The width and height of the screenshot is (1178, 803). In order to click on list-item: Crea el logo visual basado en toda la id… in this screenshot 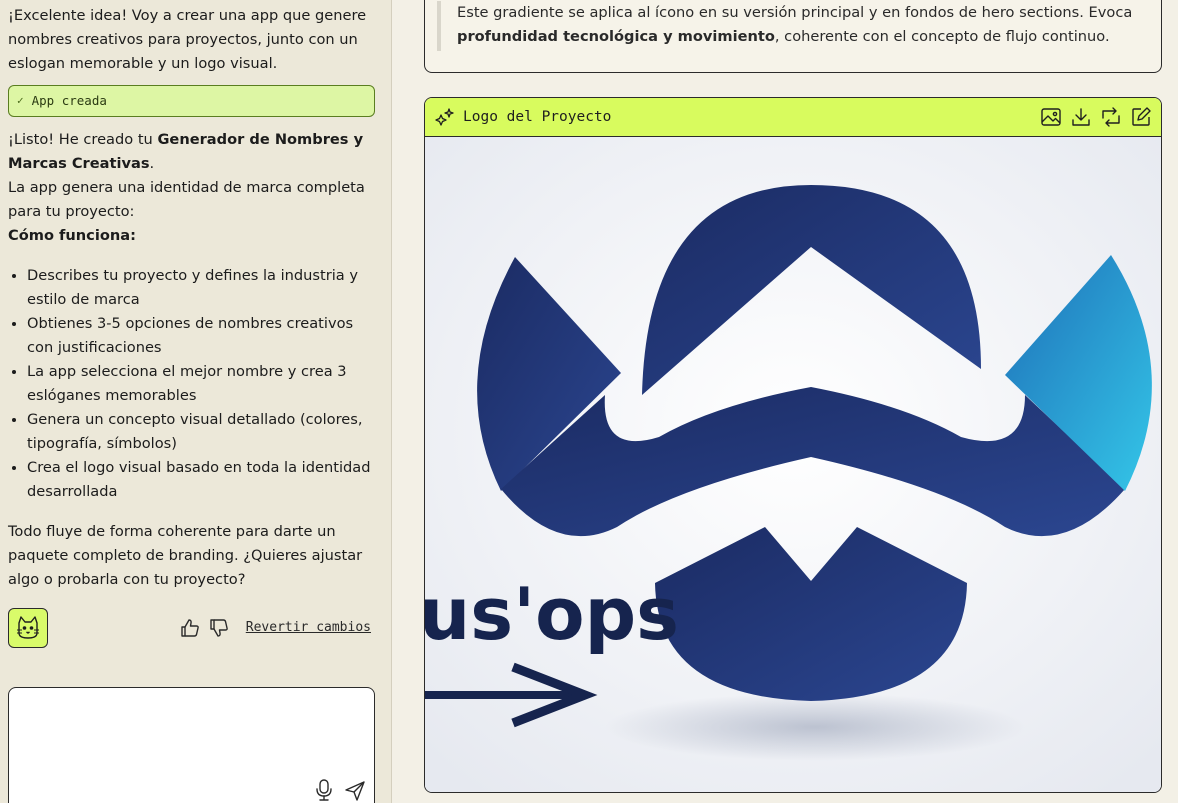, I will do `click(201, 480)`.